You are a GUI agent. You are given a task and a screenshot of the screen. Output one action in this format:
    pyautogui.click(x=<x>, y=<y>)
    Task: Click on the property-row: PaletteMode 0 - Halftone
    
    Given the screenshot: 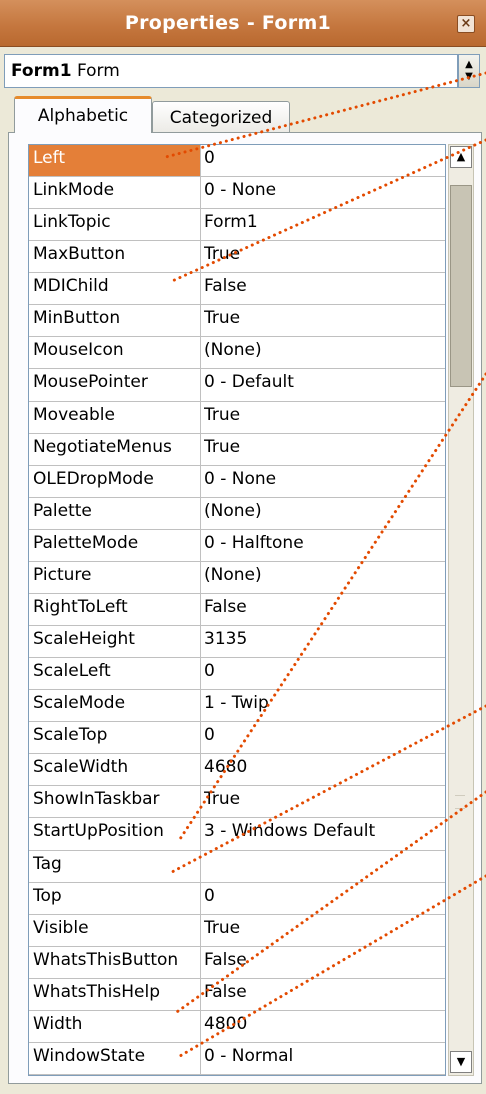 What is the action you would take?
    pyautogui.click(x=237, y=545)
    